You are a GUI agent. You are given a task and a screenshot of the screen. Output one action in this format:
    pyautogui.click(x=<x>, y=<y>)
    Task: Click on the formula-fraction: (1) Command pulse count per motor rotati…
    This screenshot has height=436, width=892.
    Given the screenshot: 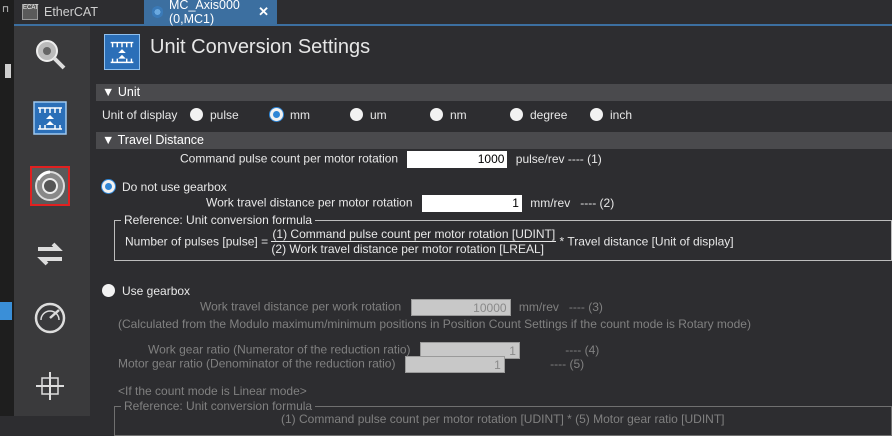 What is the action you would take?
    pyautogui.click(x=414, y=241)
    